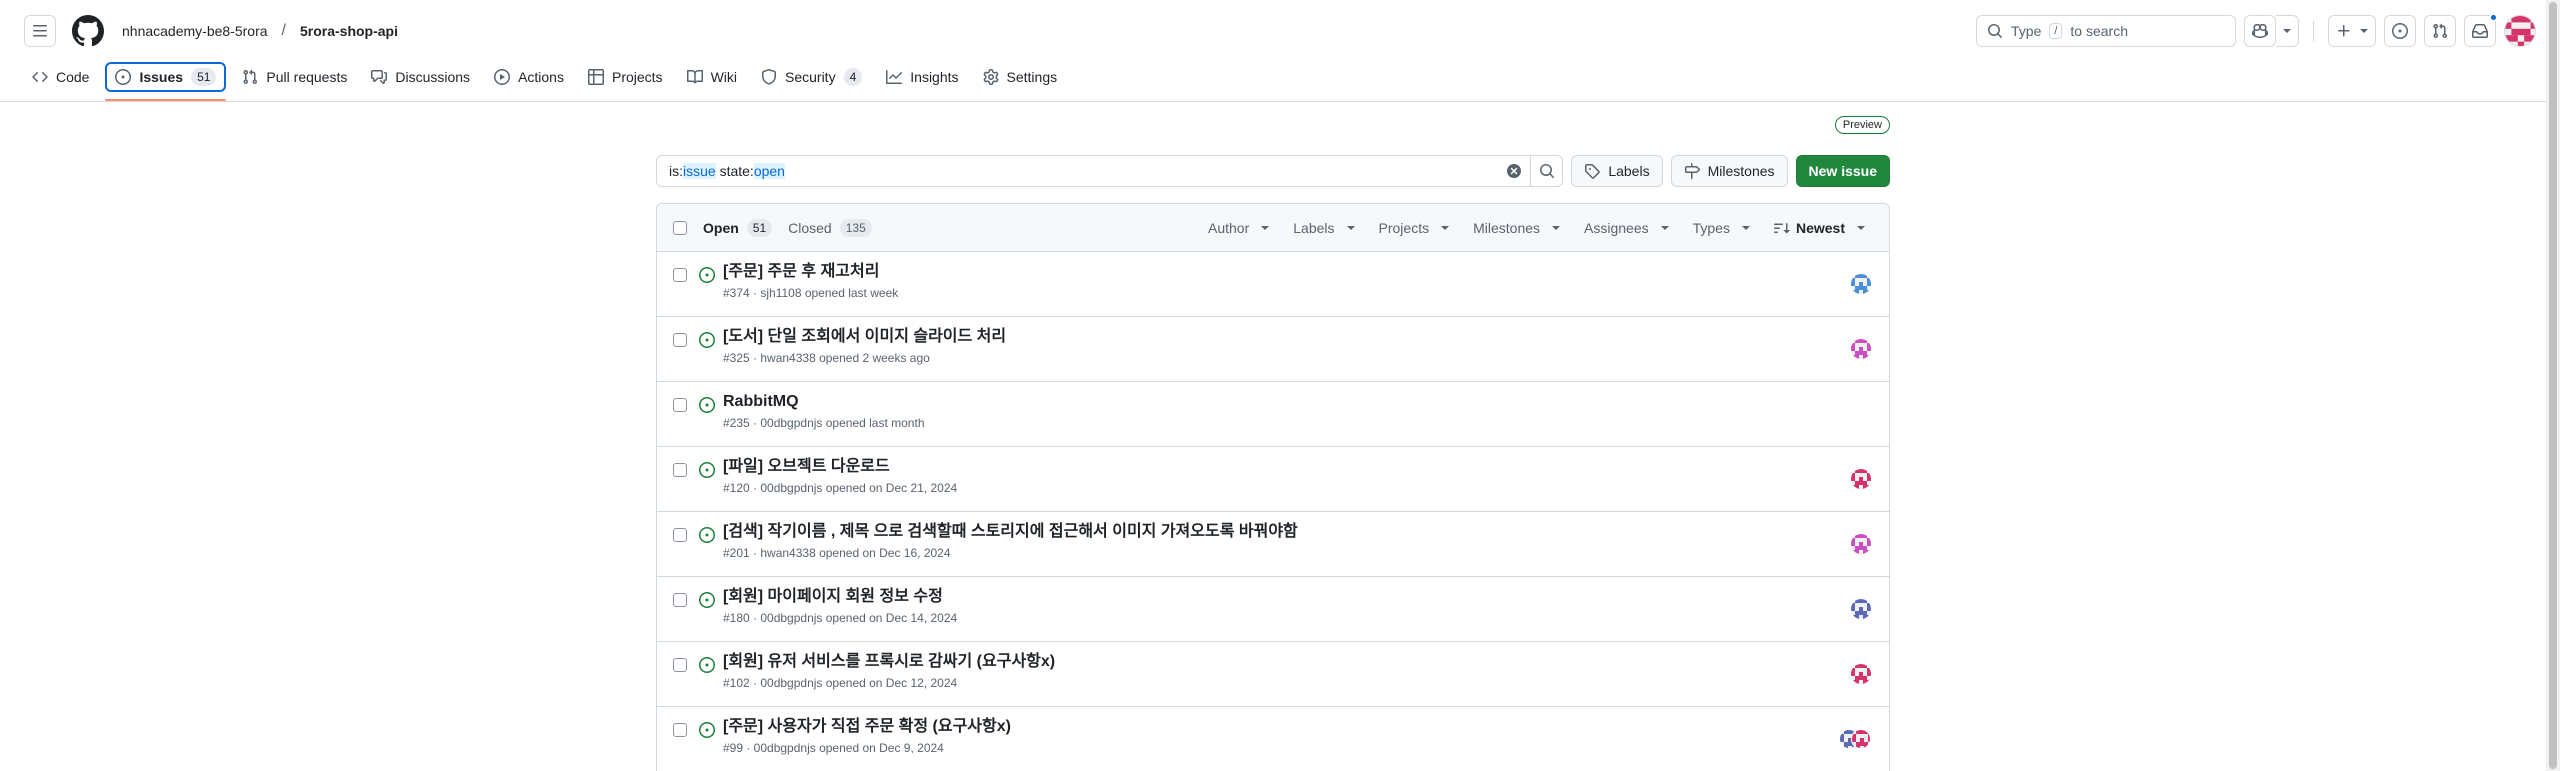 The width and height of the screenshot is (2560, 771). Describe the element at coordinates (826, 358) in the screenshot. I see `issue-meta: #325 · hwan4338 opened 2 weeks ago` at that location.